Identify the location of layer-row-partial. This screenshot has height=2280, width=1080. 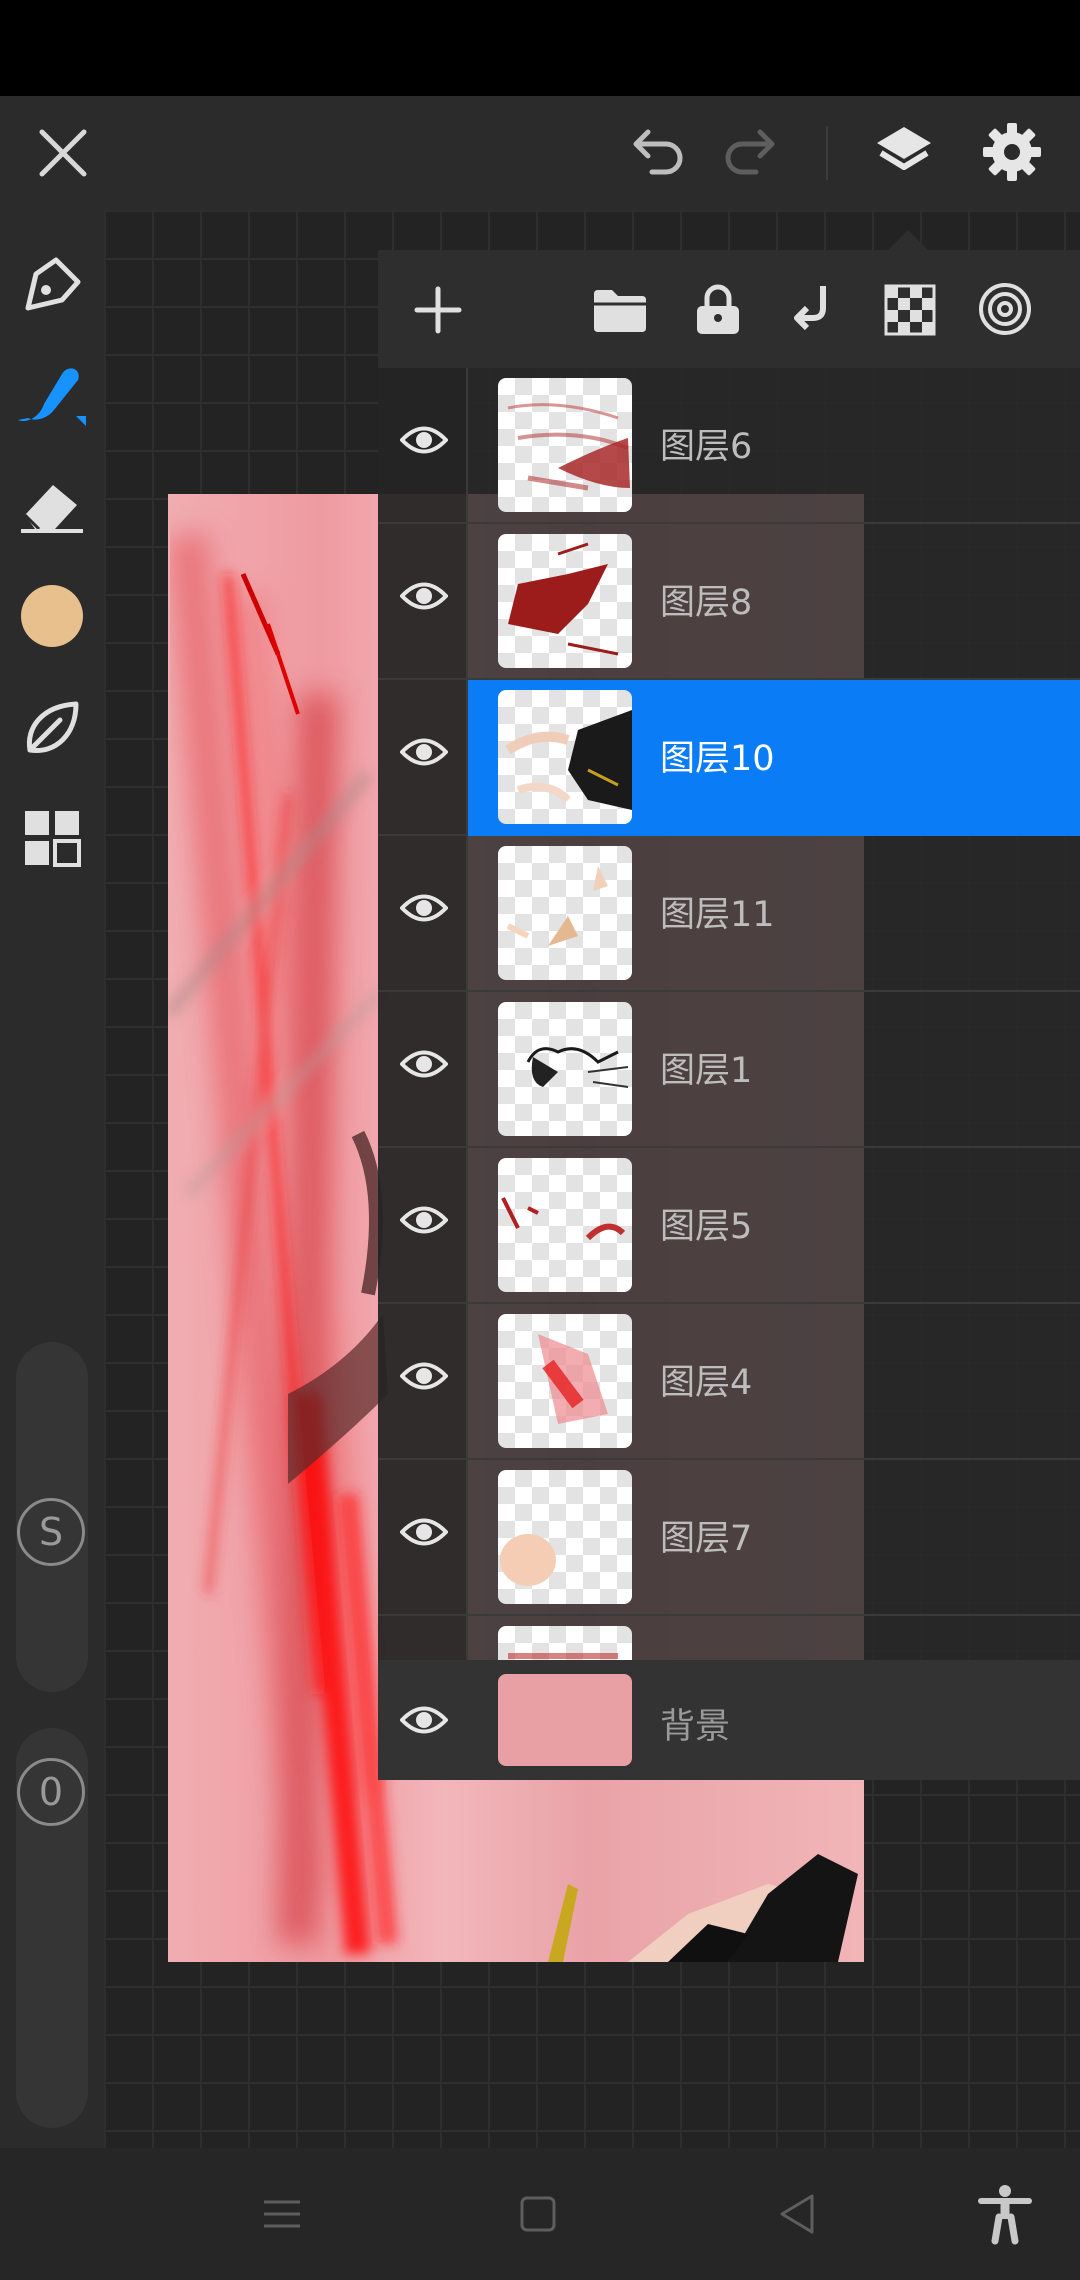
(729, 1638).